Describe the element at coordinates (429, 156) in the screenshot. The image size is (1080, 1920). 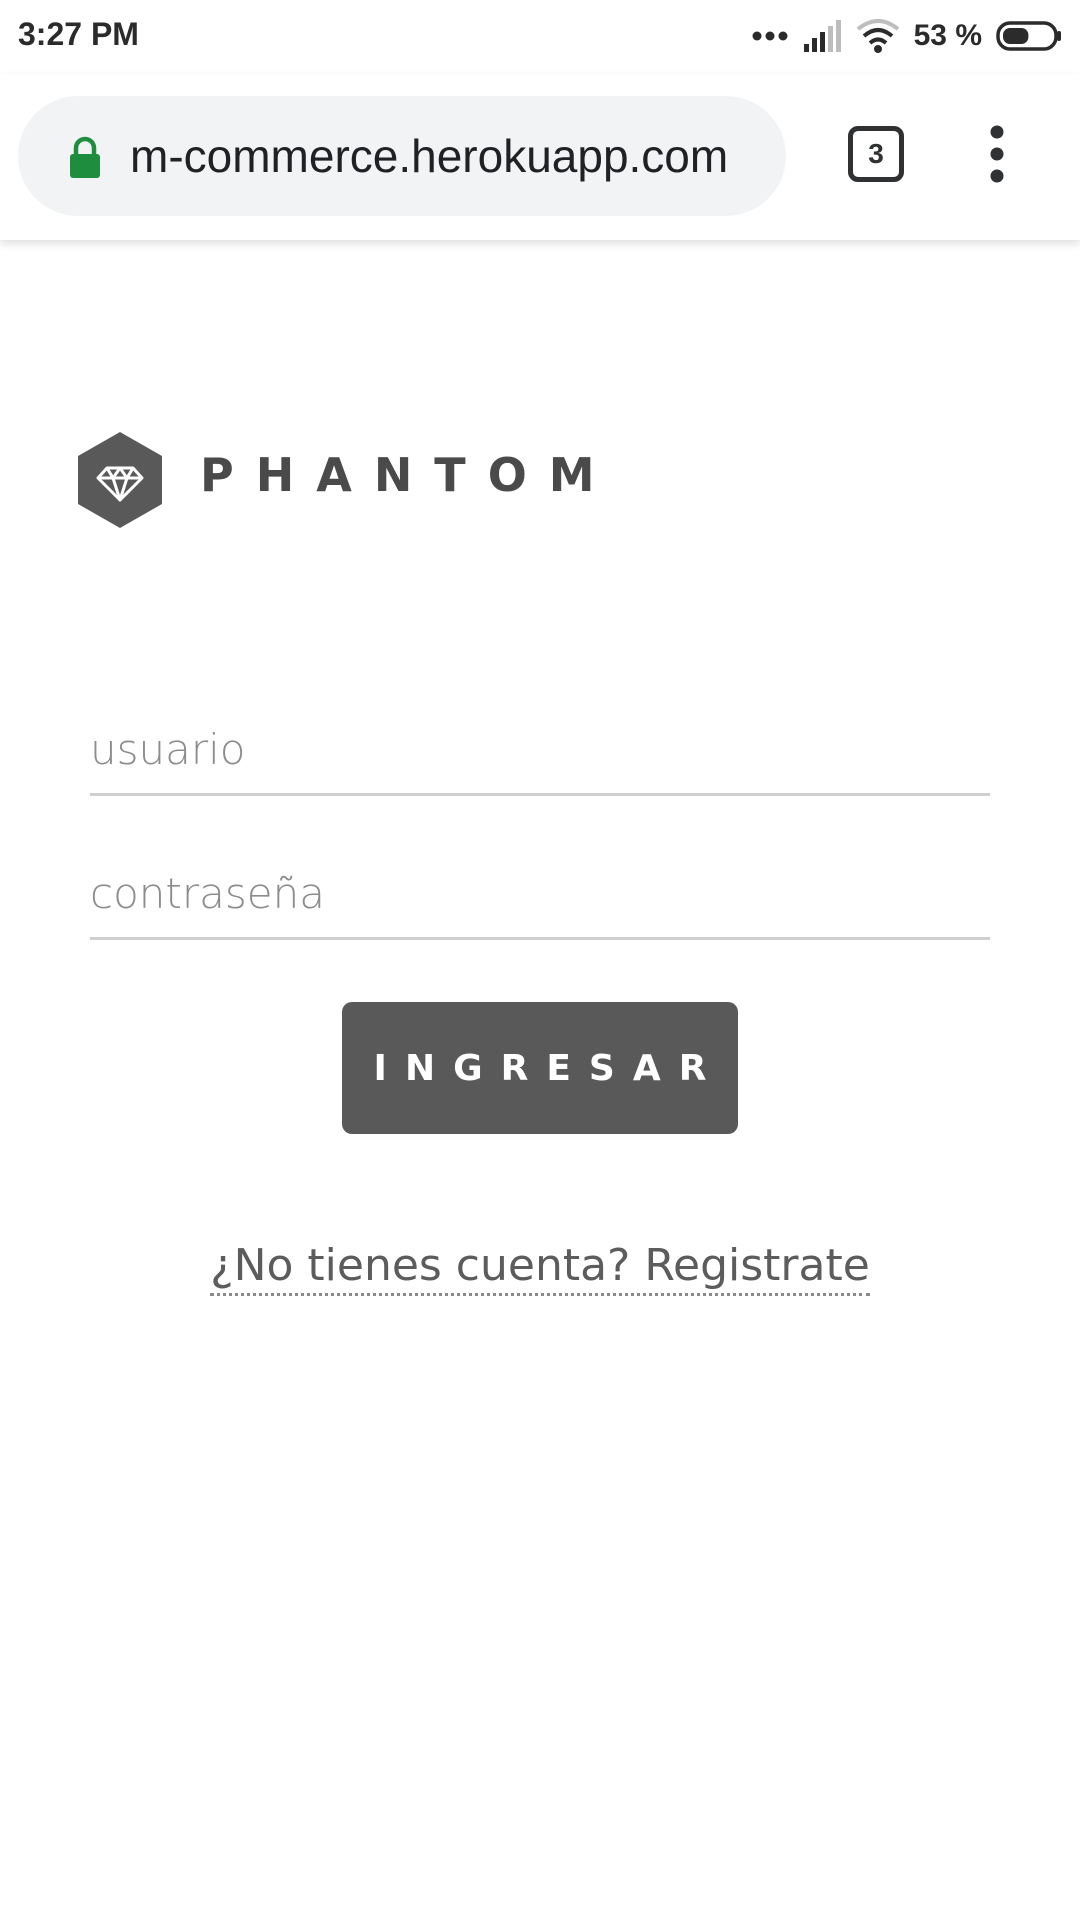
I see `url-text: m-commerce.herokuapp.com` at that location.